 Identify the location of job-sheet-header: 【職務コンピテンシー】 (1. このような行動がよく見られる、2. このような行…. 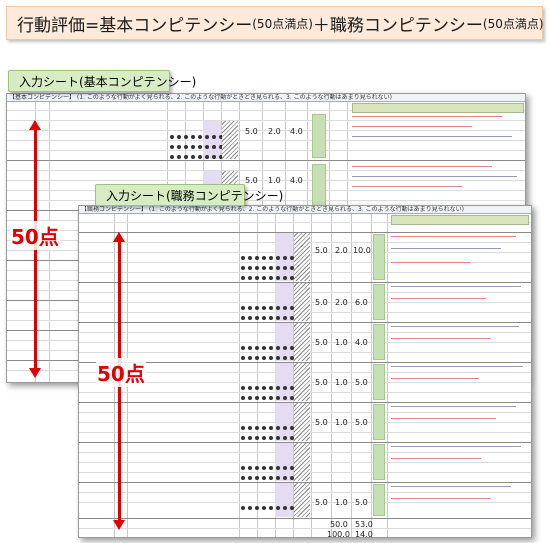
(305, 210).